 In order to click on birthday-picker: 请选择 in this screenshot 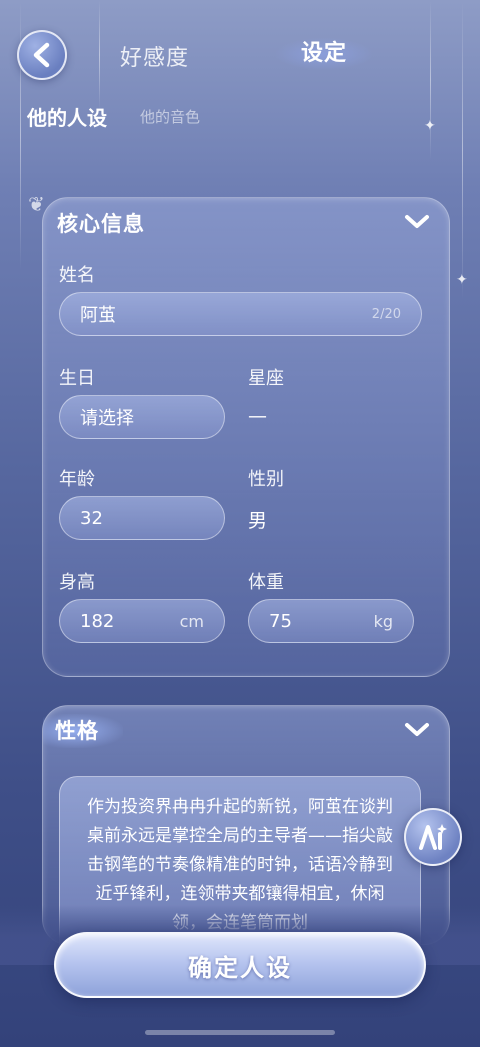, I will do `click(142, 417)`.